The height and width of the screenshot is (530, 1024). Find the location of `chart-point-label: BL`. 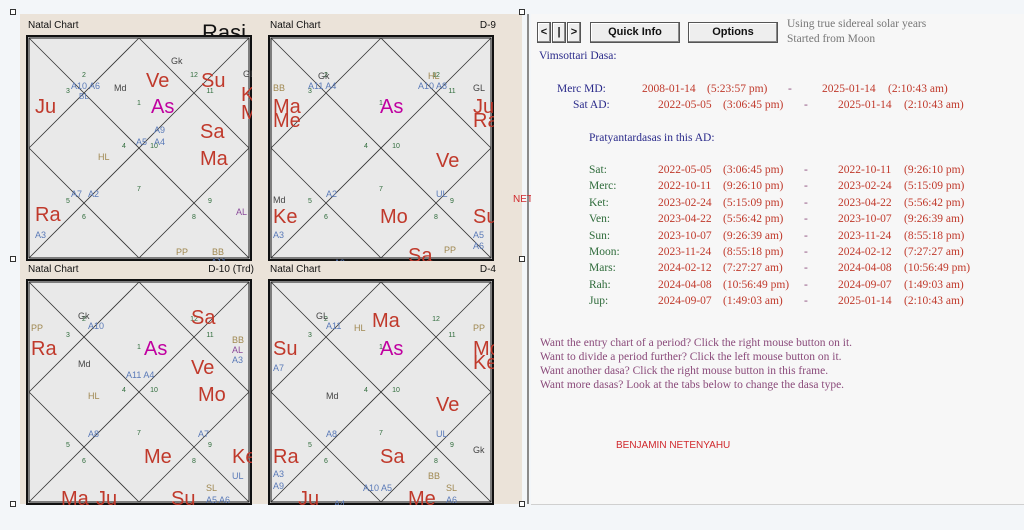

chart-point-label: BL is located at coordinates (84, 96).